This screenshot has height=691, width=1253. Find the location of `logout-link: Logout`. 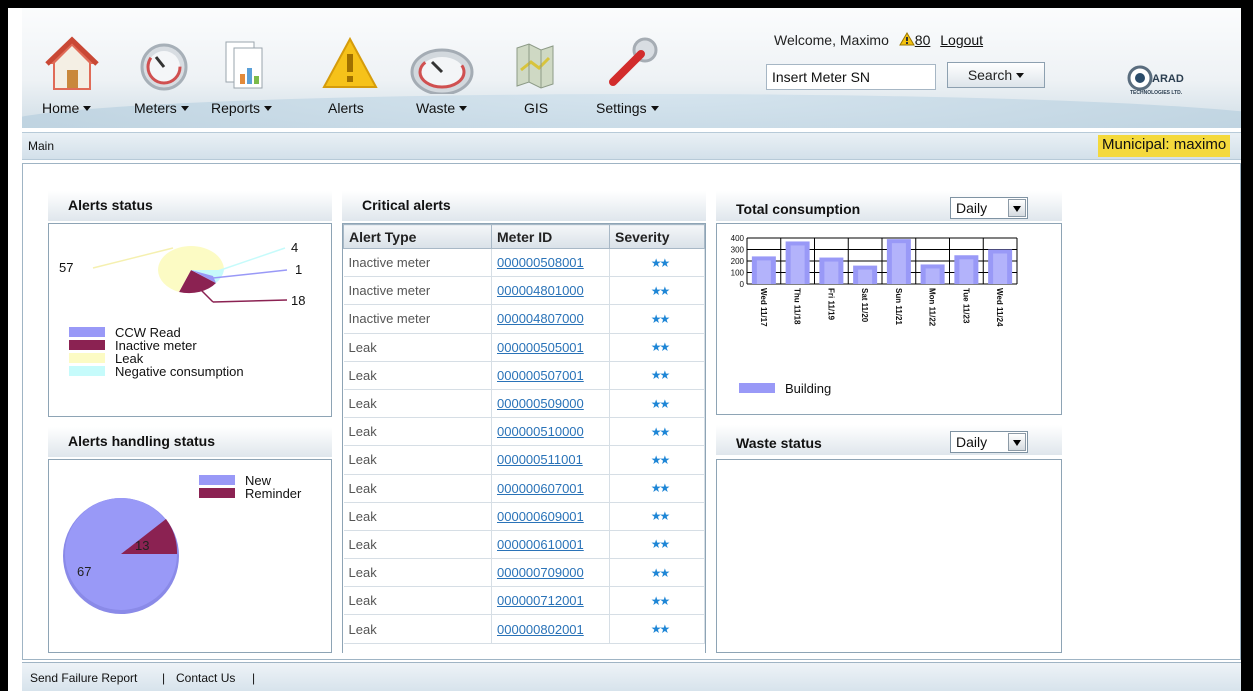

logout-link: Logout is located at coordinates (961, 40).